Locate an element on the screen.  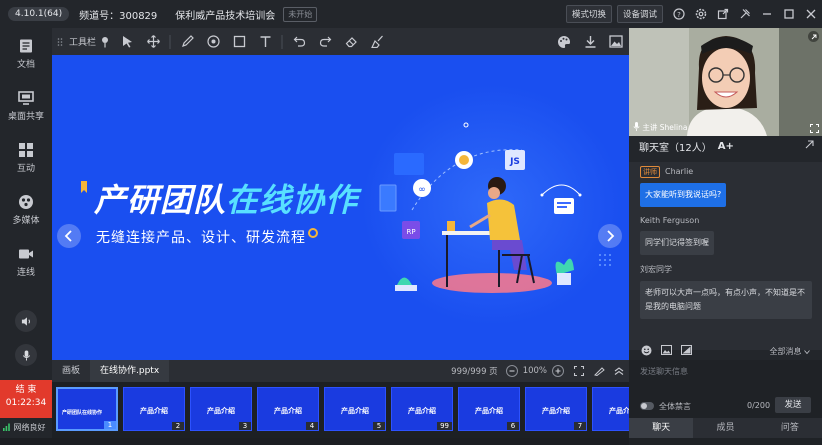
pin-toolbar-button is located at coordinates (105, 41).